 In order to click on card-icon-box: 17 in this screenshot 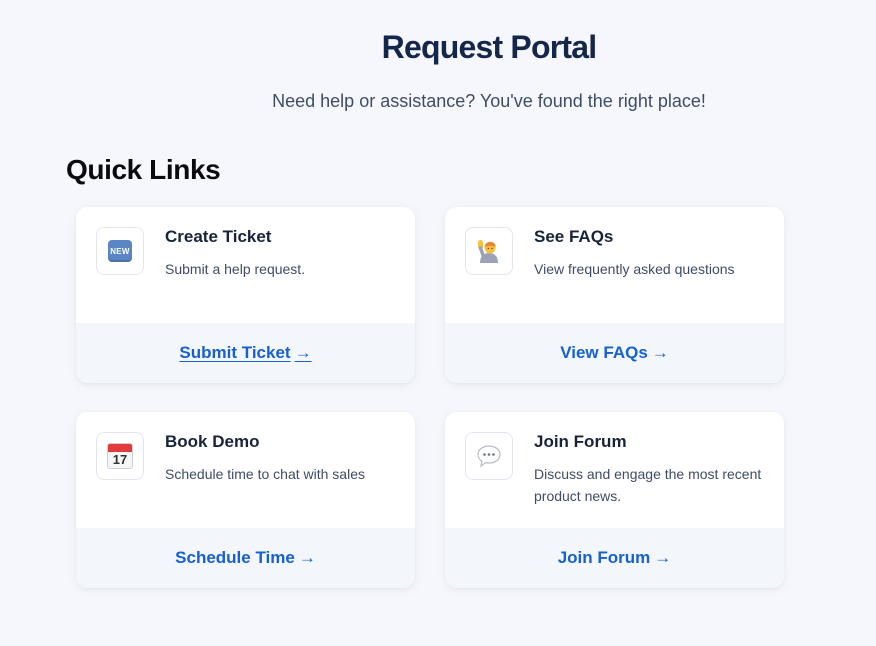, I will do `click(120, 456)`.